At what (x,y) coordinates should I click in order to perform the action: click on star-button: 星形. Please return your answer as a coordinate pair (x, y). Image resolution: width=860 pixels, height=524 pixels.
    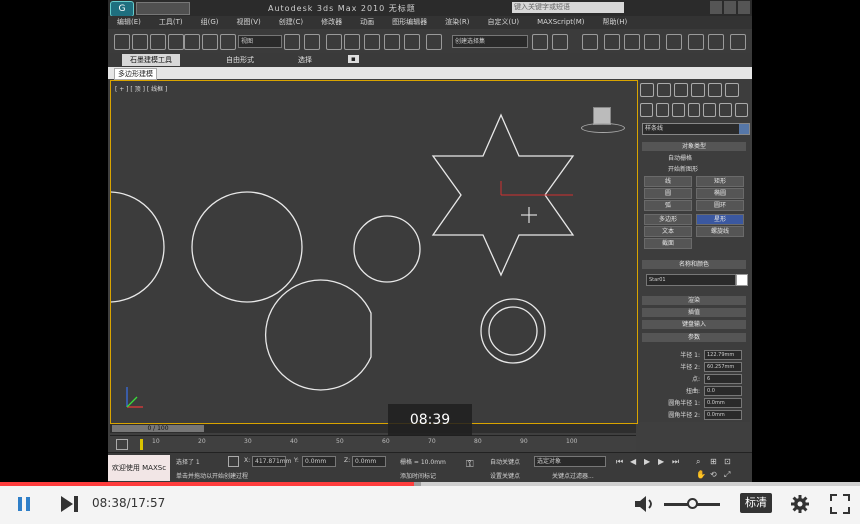
    Looking at the image, I should click on (720, 219).